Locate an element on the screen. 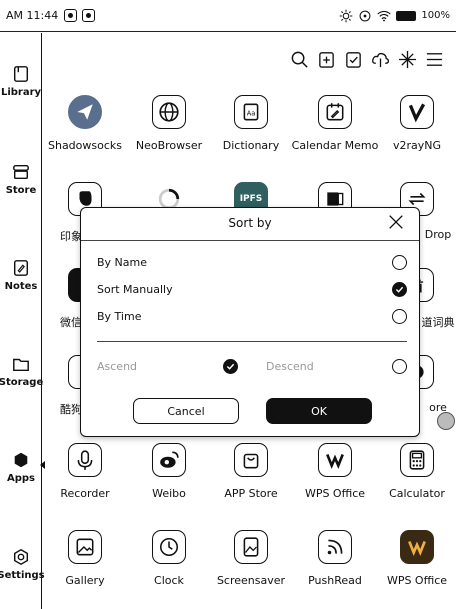 This screenshot has height=609, width=456. option-by-name: By Name is located at coordinates (122, 262).